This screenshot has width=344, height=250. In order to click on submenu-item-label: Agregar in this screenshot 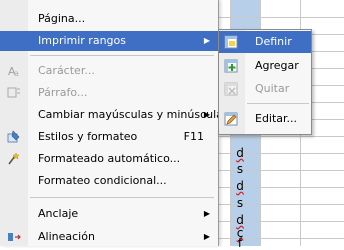, I will do `click(277, 65)`.